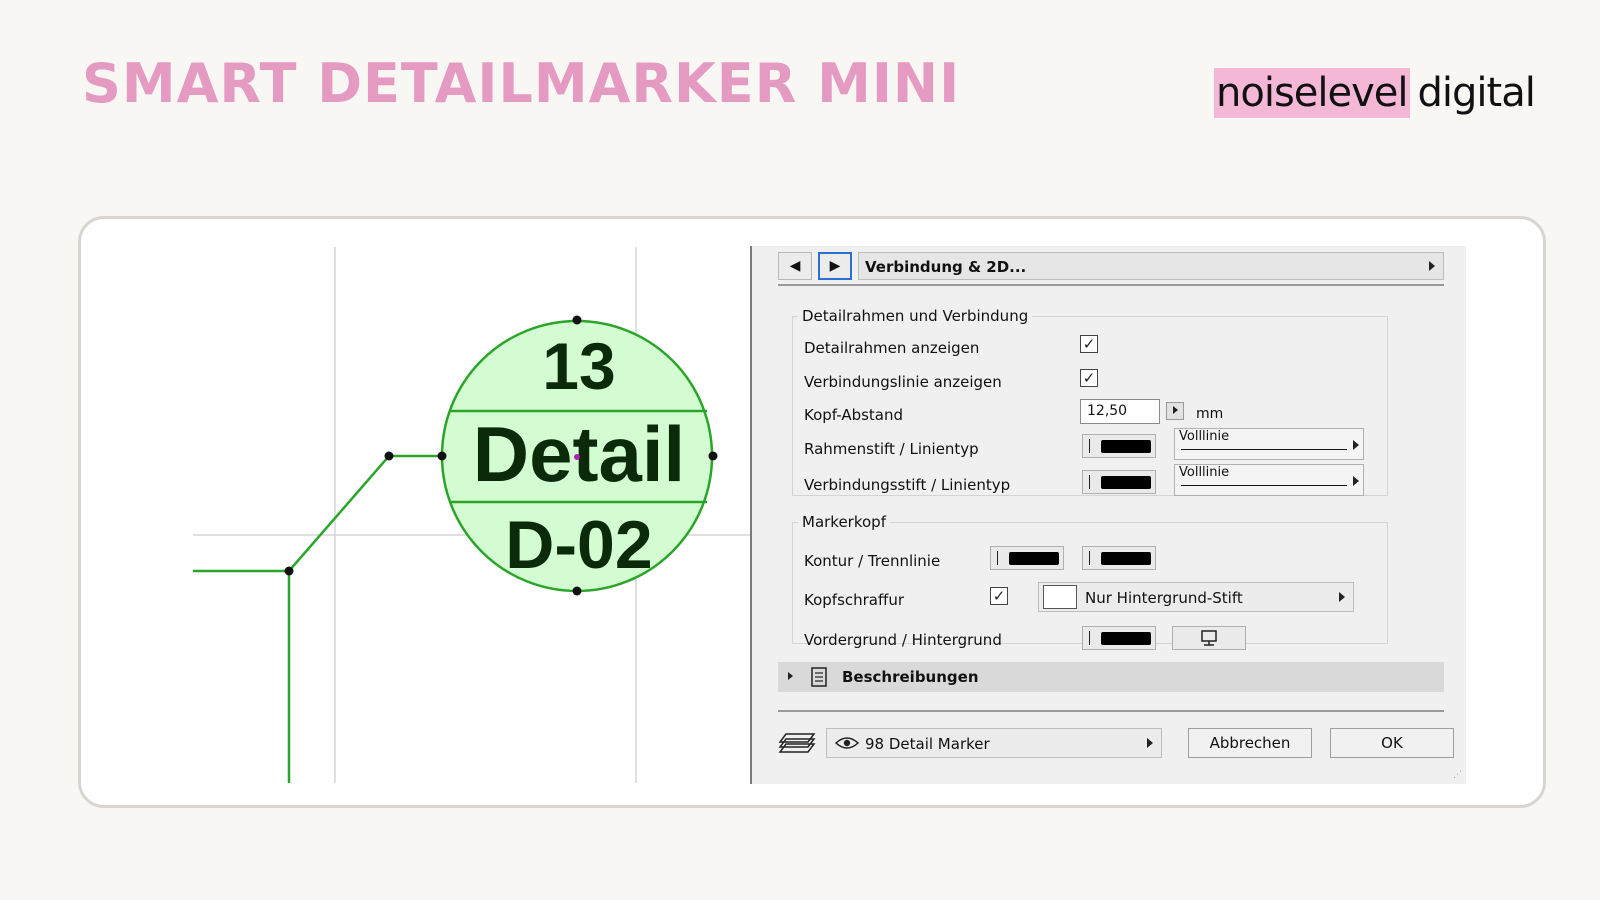 The width and height of the screenshot is (1600, 900). Describe the element at coordinates (844, 522) in the screenshot. I see `group-title-marker-head: Markerkopf` at that location.